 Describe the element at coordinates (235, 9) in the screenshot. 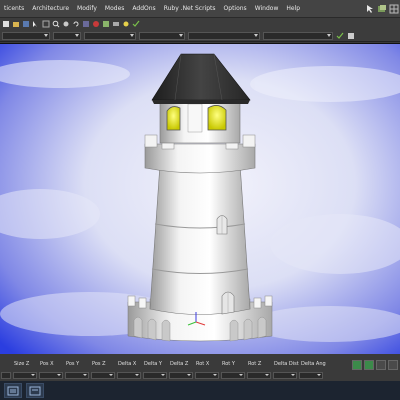

I see `menu-item-options: Options` at that location.